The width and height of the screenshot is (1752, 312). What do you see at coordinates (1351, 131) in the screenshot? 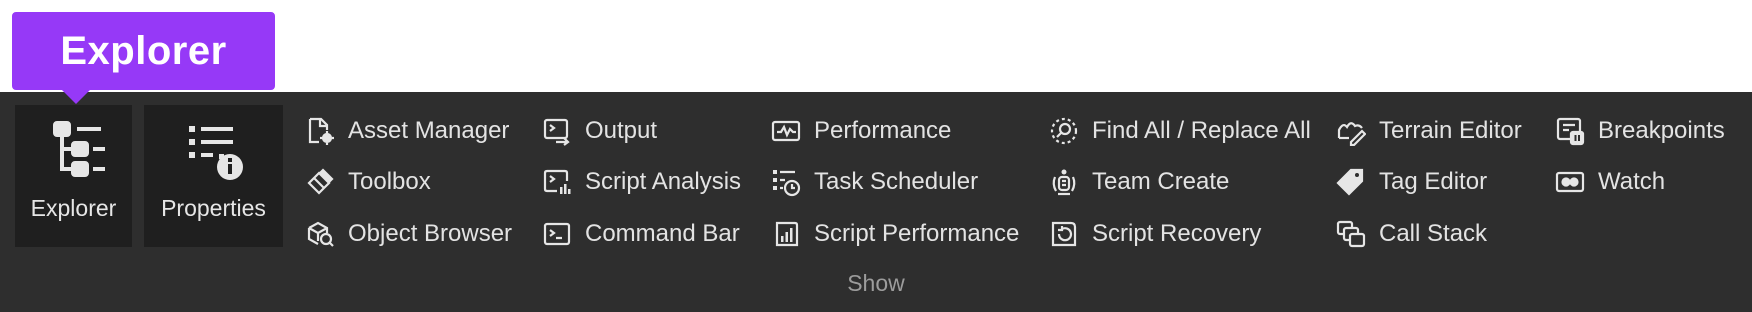
I see `terrain-editor-icon` at bounding box center [1351, 131].